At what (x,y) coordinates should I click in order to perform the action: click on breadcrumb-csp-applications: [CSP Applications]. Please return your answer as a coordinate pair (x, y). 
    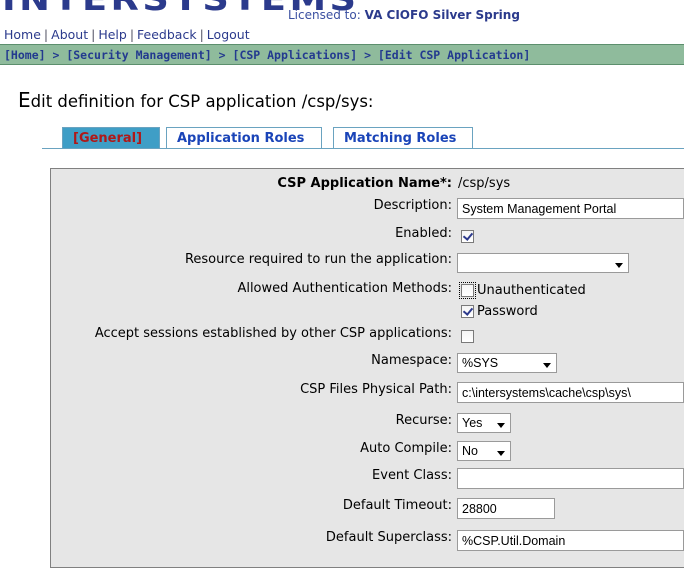
    Looking at the image, I should click on (295, 55).